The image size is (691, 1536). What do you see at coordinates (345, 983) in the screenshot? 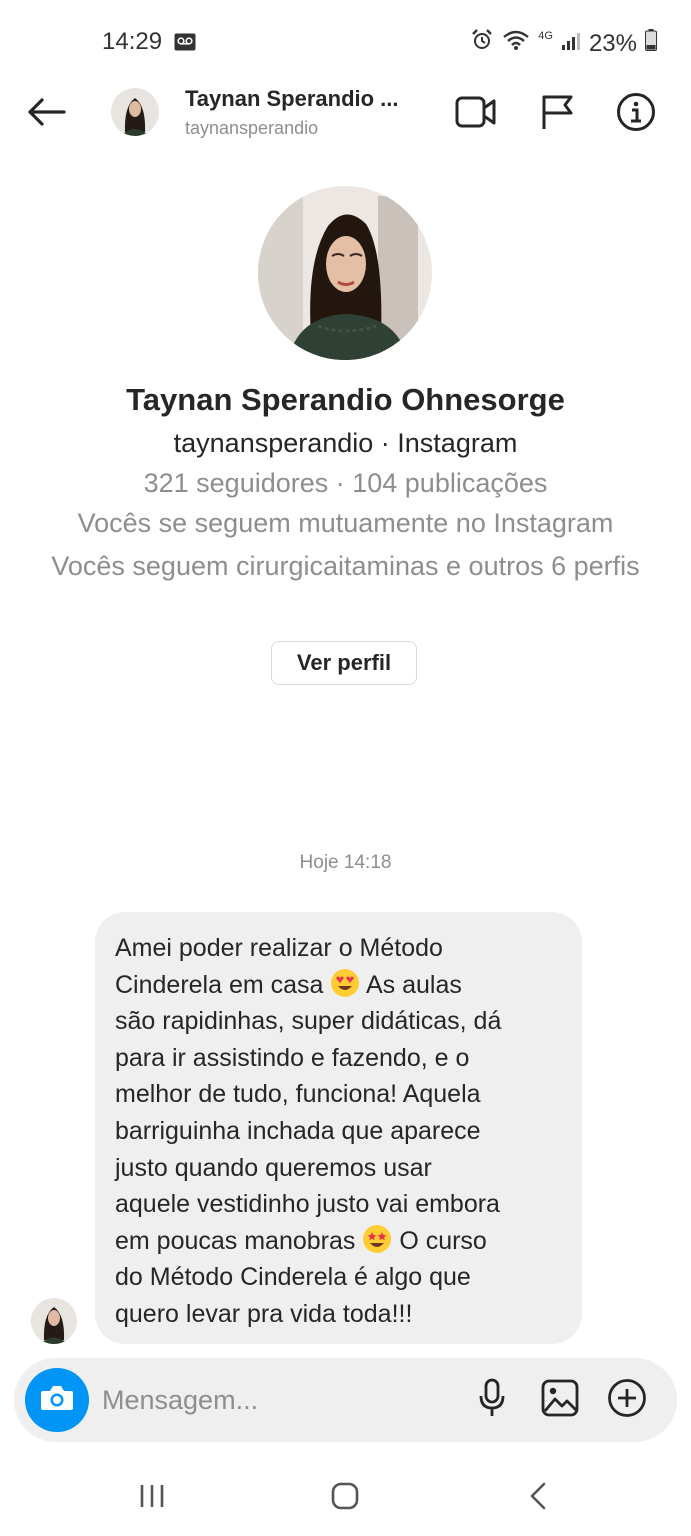
I see `heart-eyes-emoji` at bounding box center [345, 983].